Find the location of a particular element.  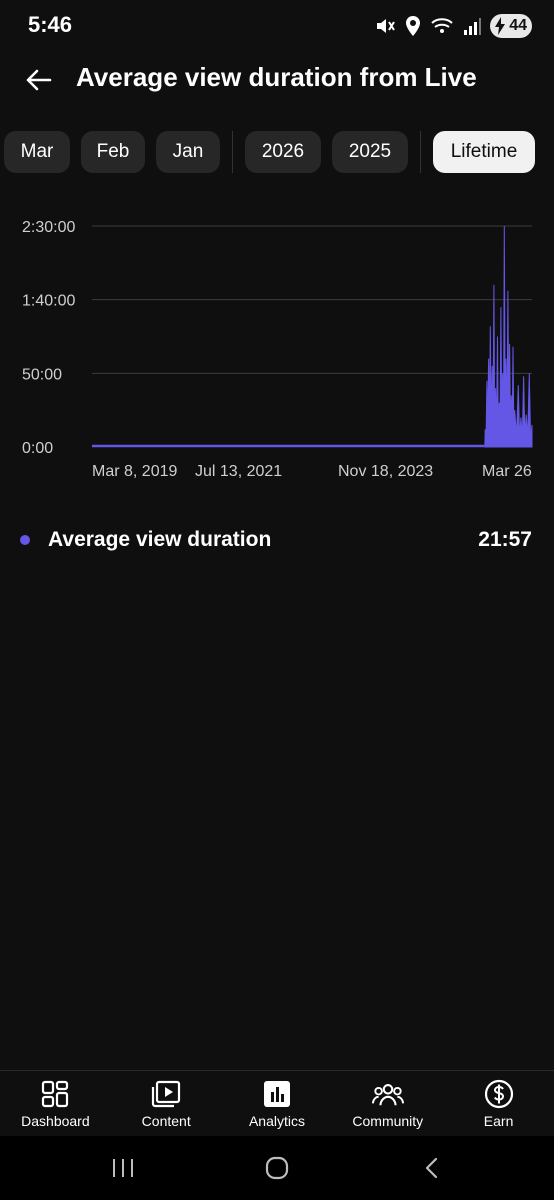

legend: Average view duration 21:57 is located at coordinates (276, 540).